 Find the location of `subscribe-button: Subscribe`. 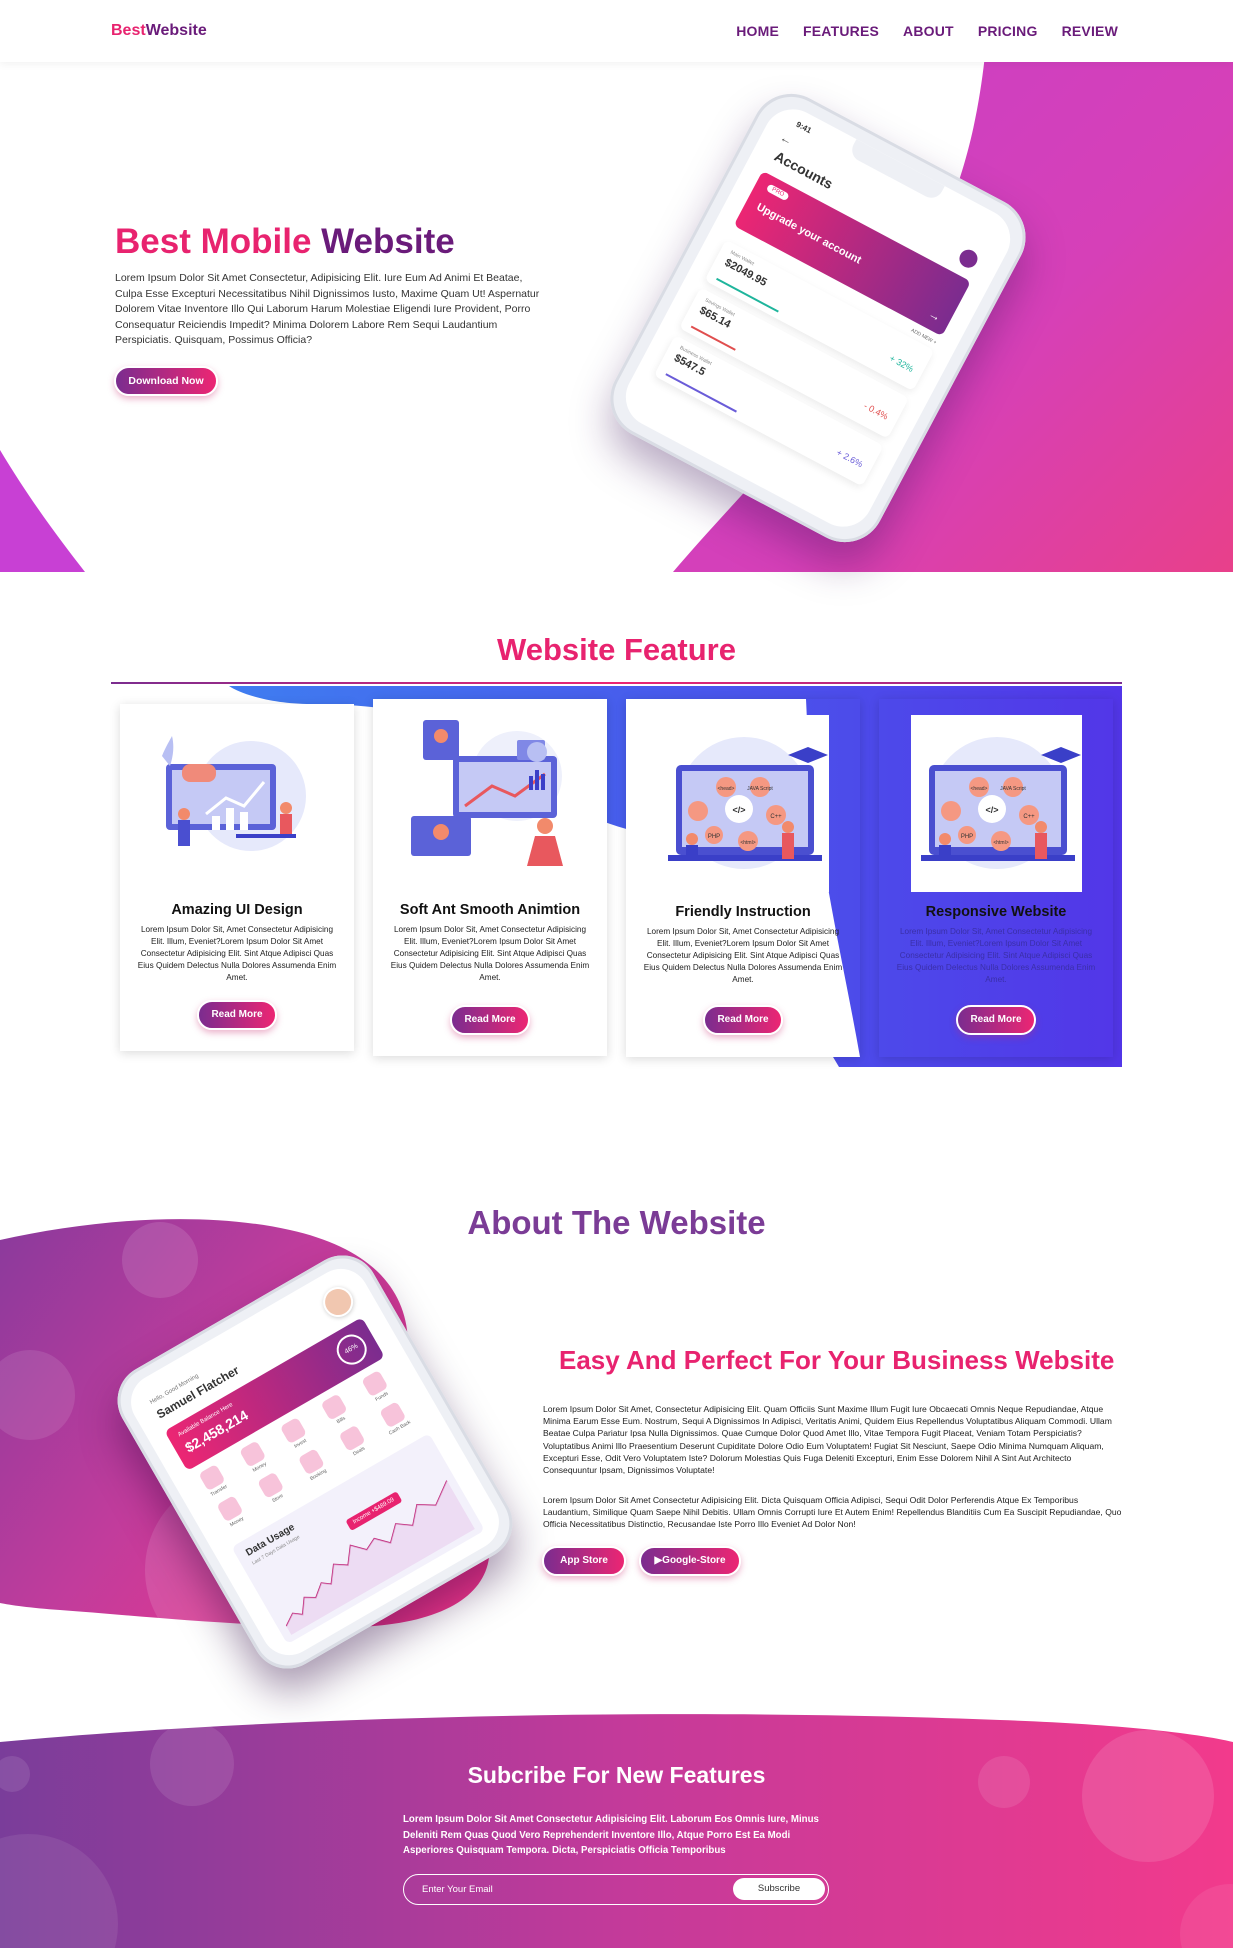

subscribe-button: Subscribe is located at coordinates (779, 1889).